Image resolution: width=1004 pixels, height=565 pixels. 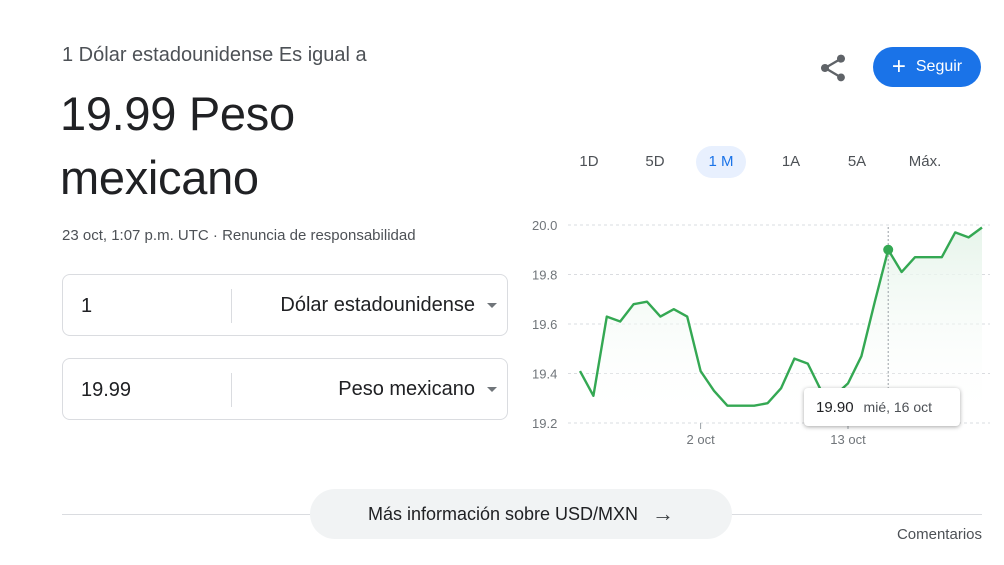 I want to click on to-currency-select: Peso mexicano, so click(x=417, y=389).